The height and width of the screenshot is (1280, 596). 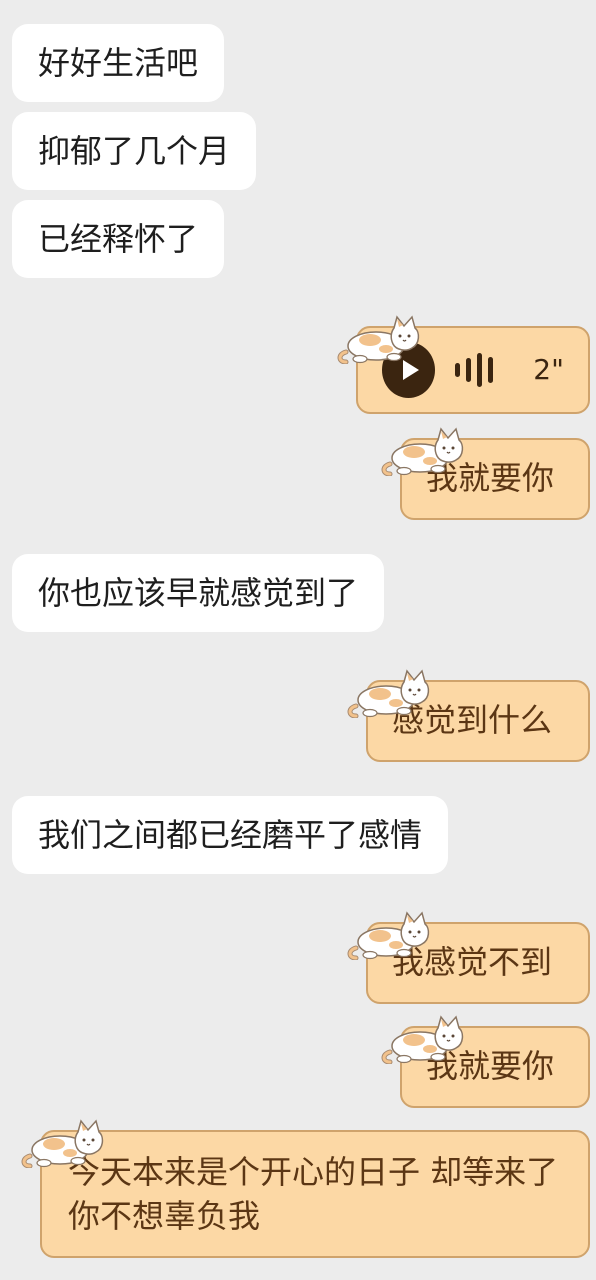 I want to click on message-incoming: 你也应该早就感觉到了, so click(x=198, y=593).